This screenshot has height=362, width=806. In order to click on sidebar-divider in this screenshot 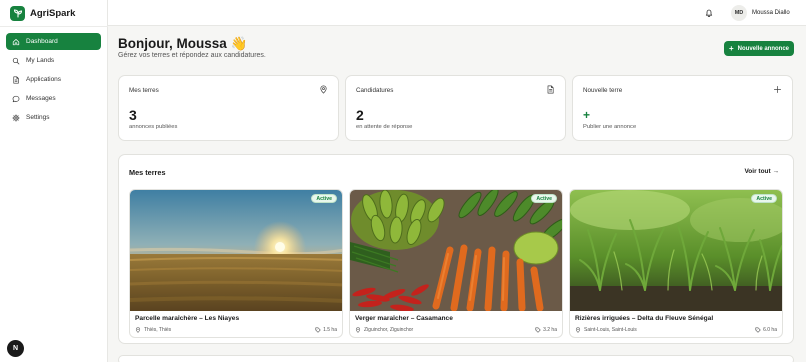, I will do `click(54, 26)`.